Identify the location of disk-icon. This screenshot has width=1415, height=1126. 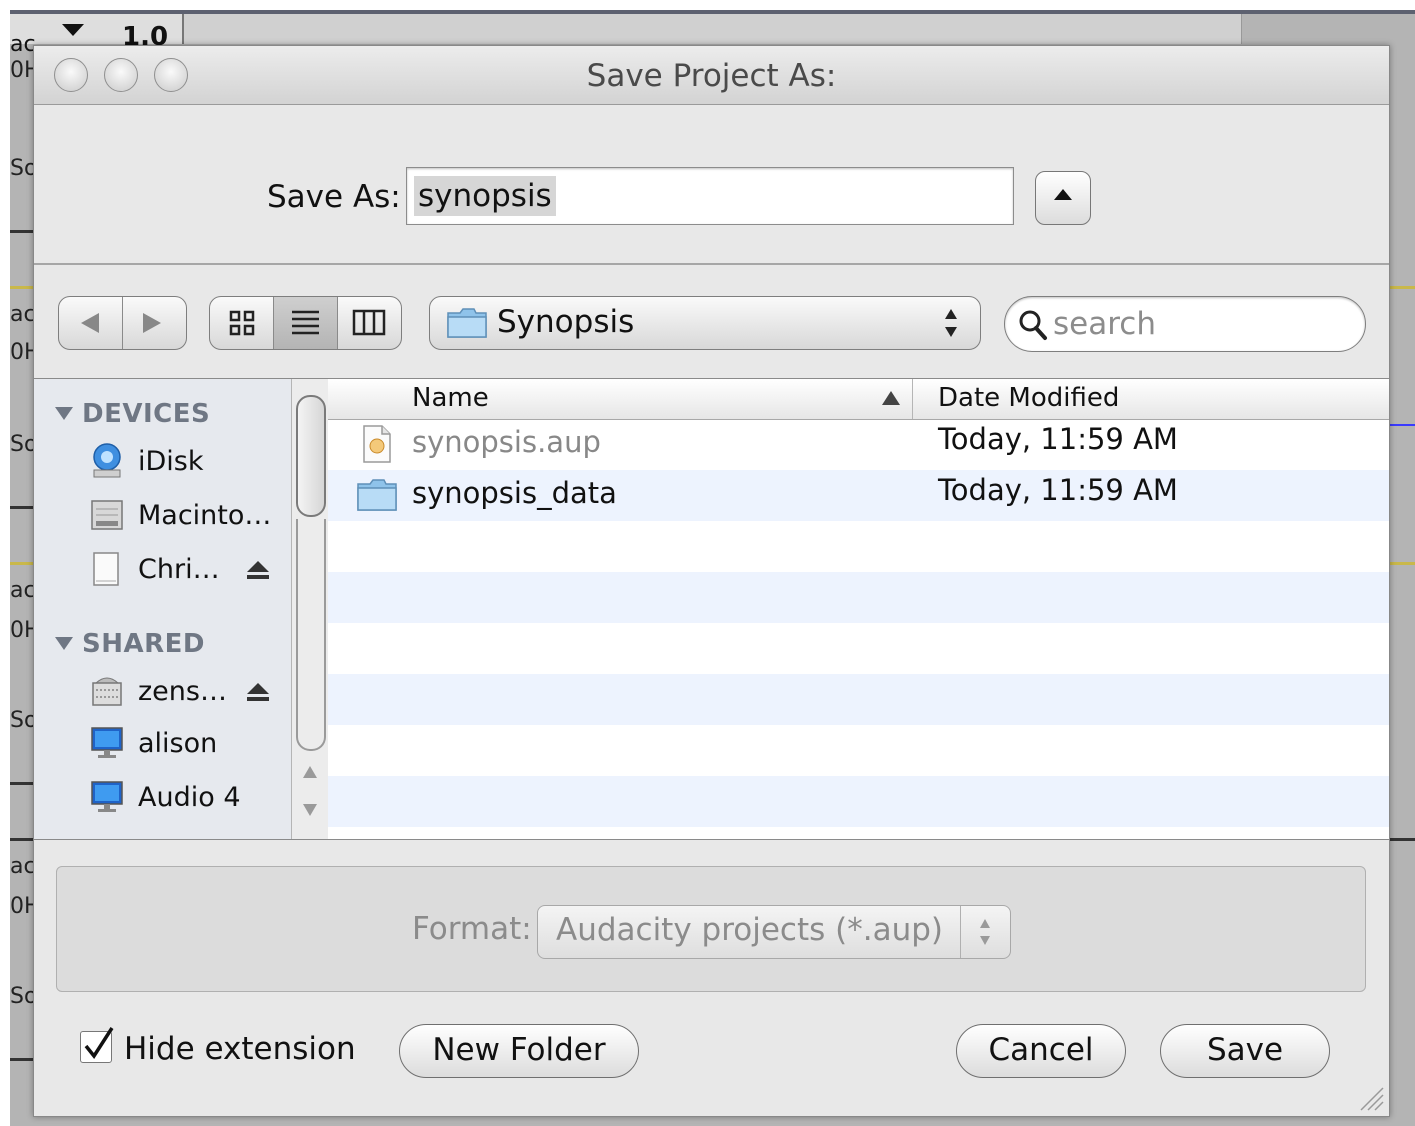
(106, 569).